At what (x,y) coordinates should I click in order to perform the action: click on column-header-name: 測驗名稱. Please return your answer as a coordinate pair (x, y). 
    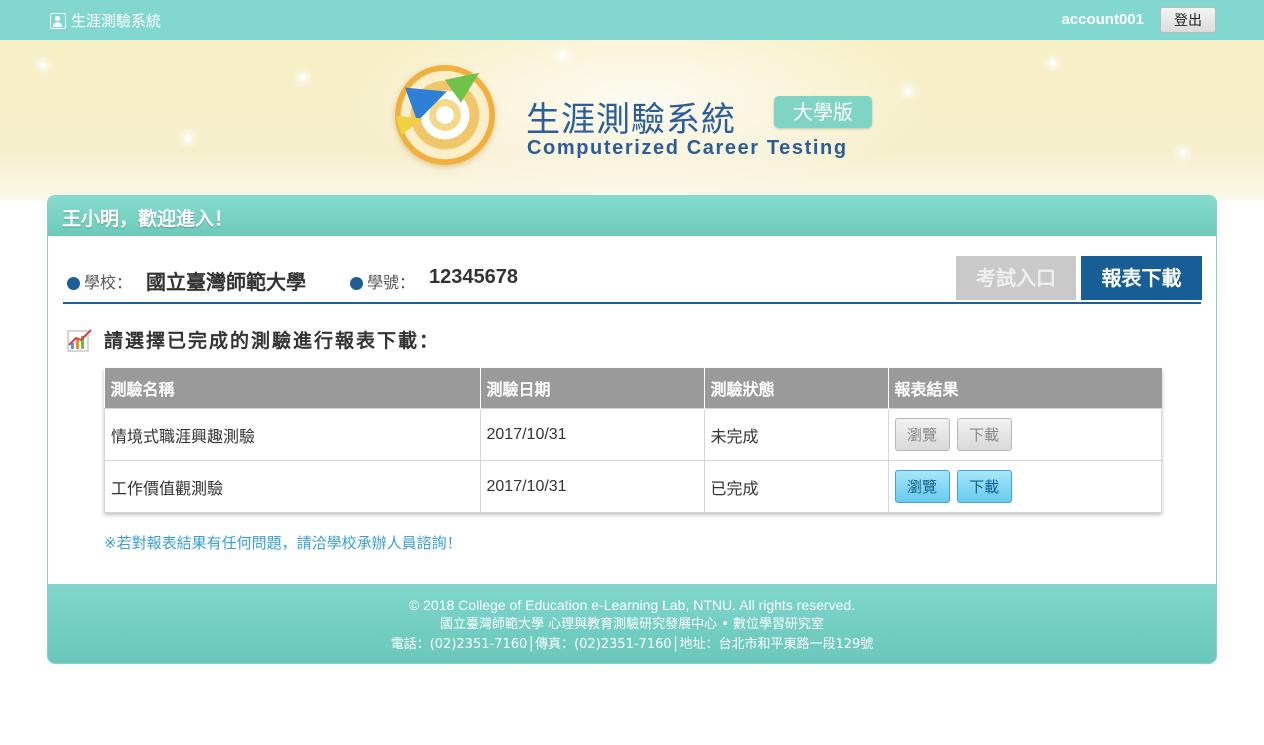
    Looking at the image, I should click on (292, 388).